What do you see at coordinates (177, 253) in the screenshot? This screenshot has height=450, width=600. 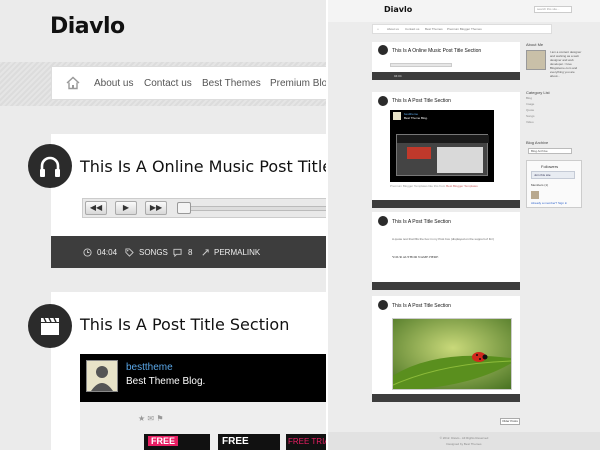 I see `comment-icon` at bounding box center [177, 253].